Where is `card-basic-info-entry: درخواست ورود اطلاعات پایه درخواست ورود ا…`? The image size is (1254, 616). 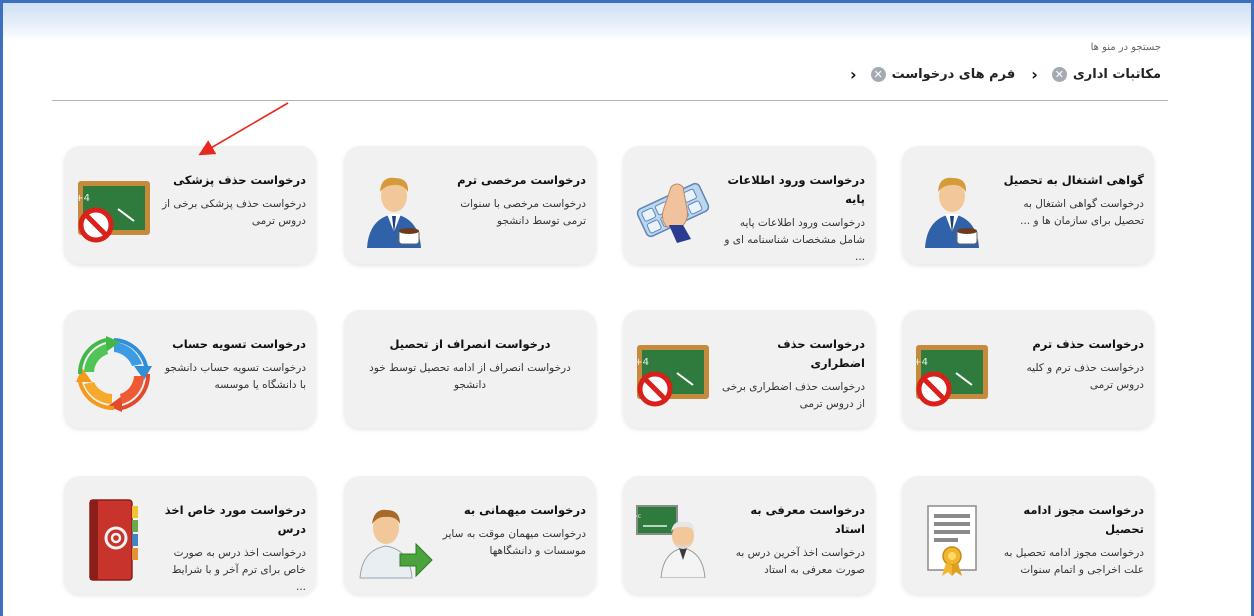
card-basic-info-entry: درخواست ورود اطلاعات پایه درخواست ورود ا… is located at coordinates (749, 205).